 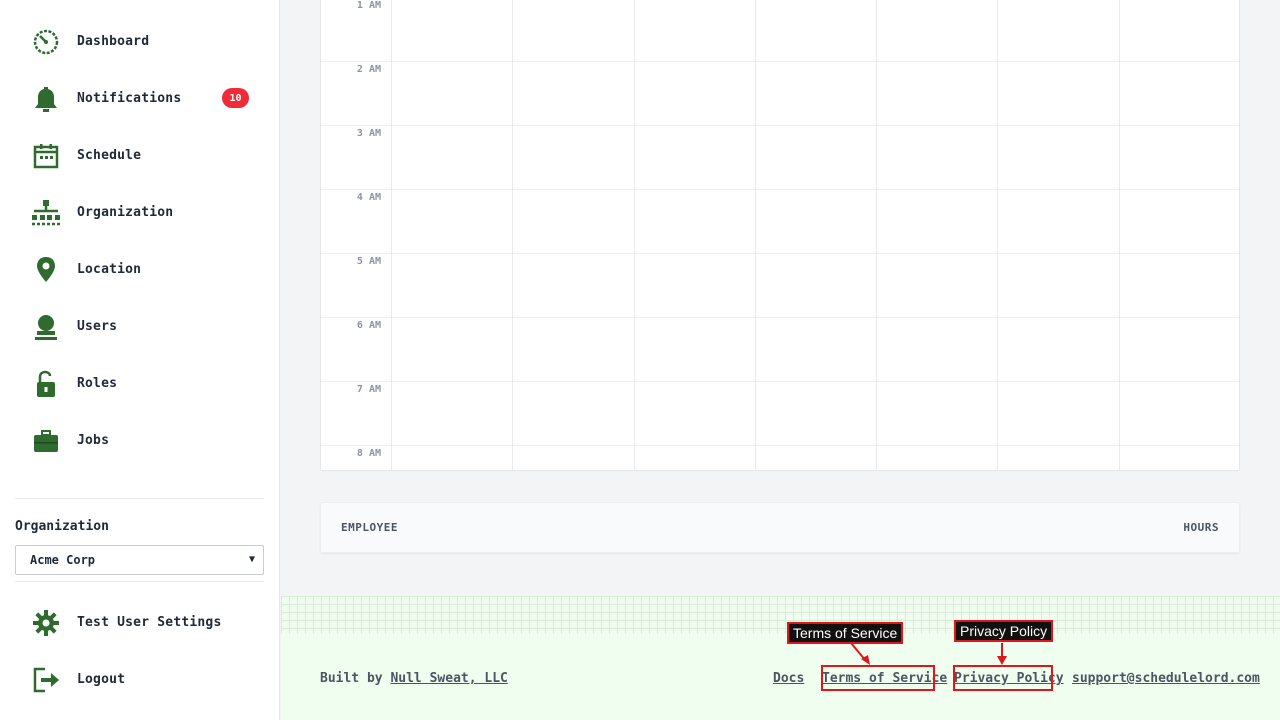 I want to click on gear-icon, so click(x=46, y=623).